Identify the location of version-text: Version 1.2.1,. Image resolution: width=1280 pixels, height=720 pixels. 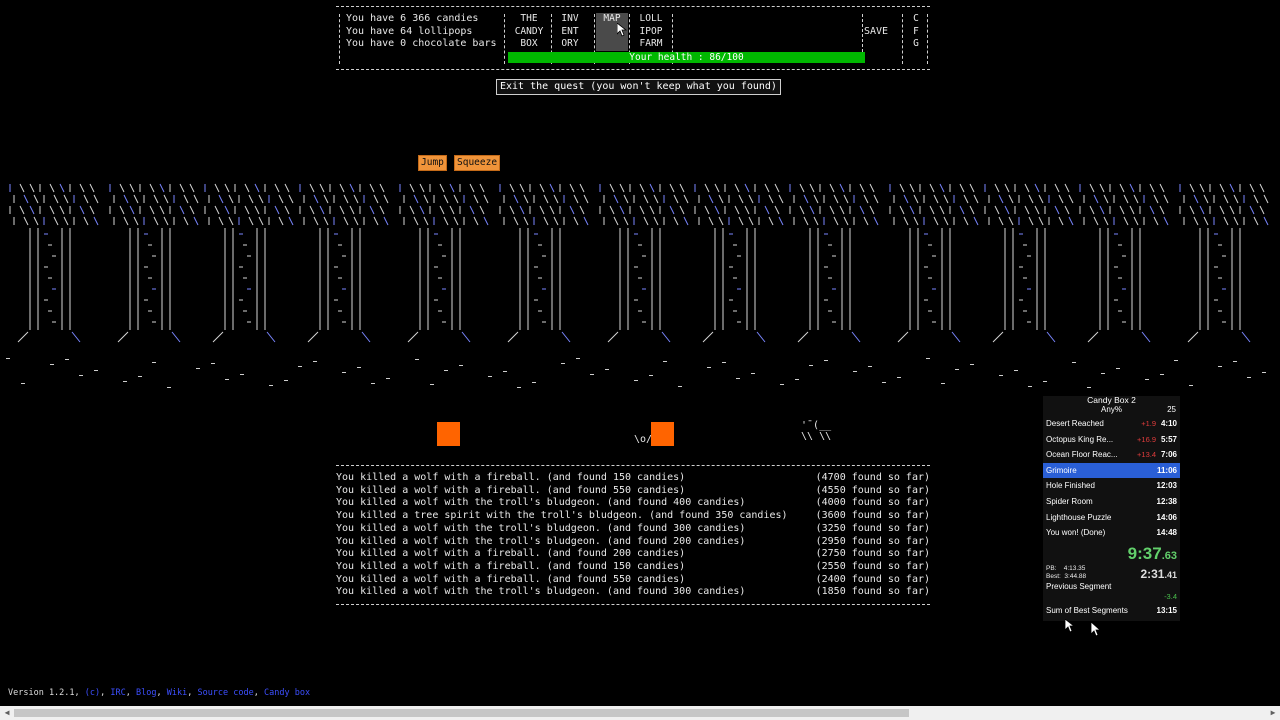
(46, 693).